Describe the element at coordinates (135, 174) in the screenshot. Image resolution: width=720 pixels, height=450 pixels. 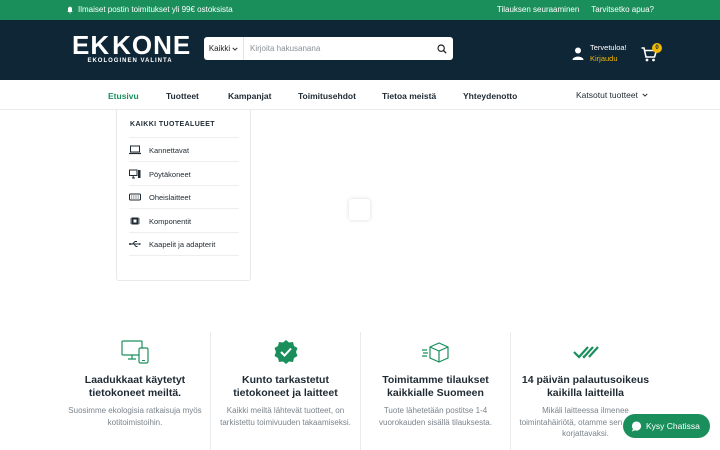
I see `desktop-icon` at that location.